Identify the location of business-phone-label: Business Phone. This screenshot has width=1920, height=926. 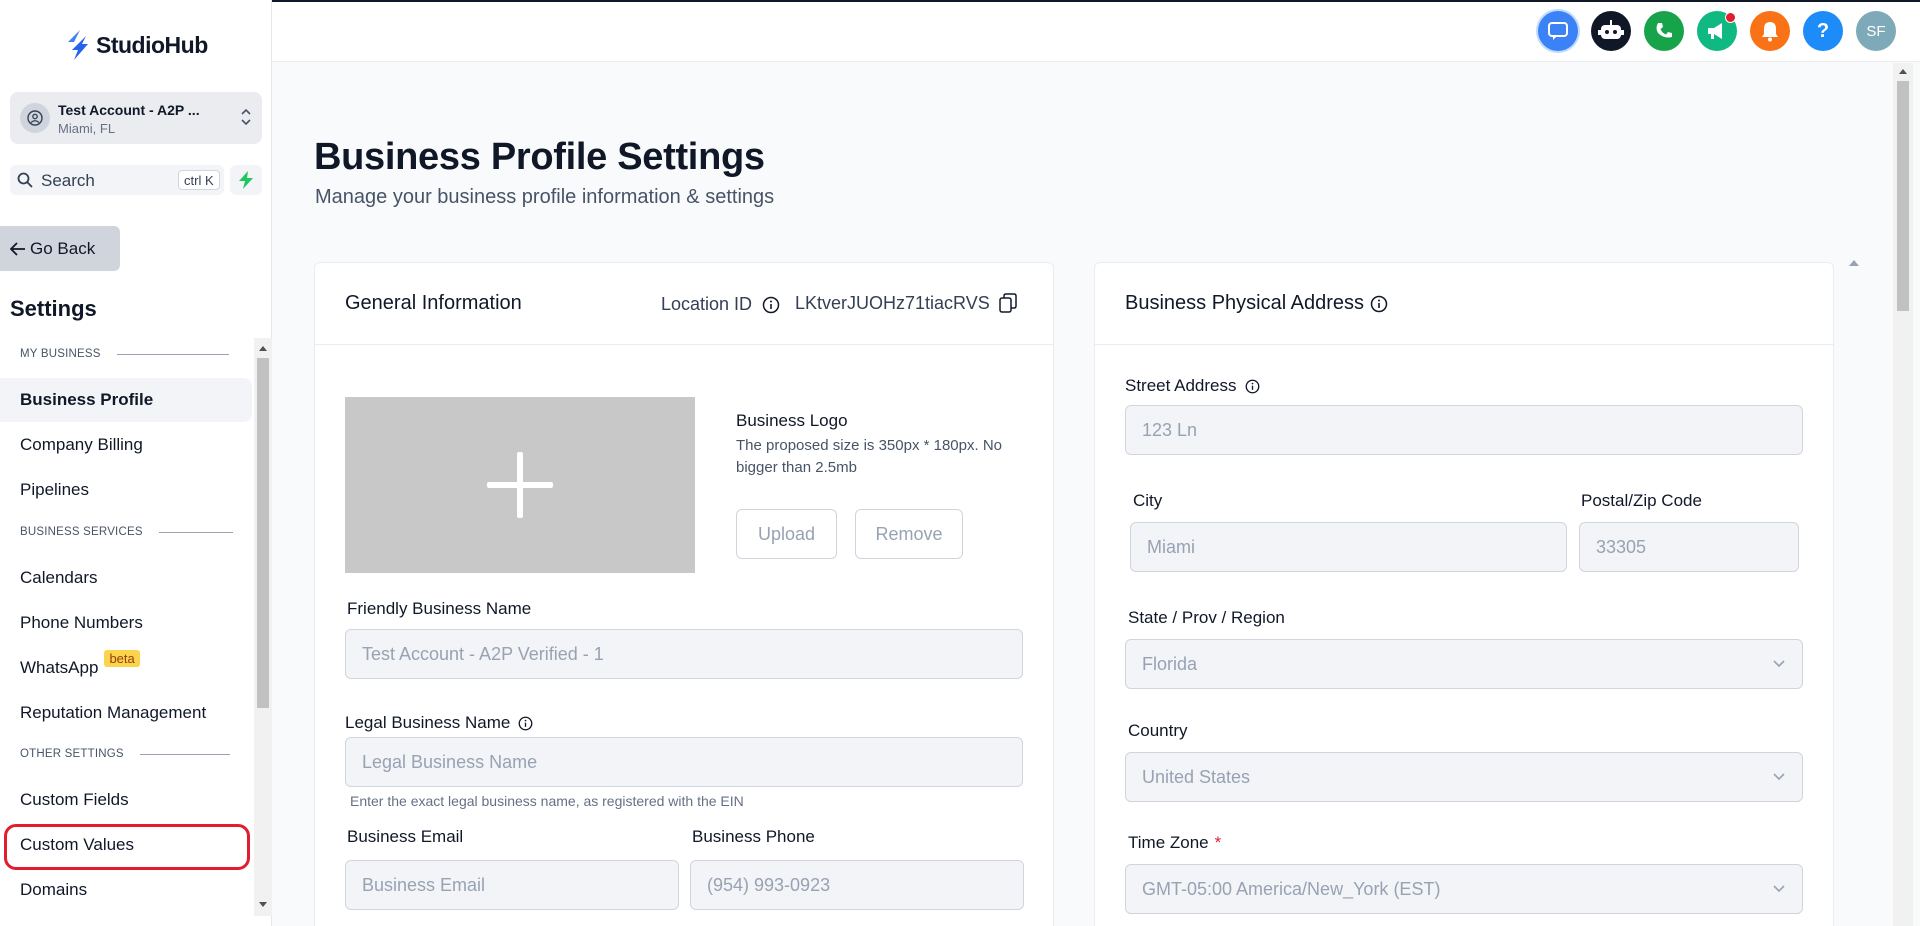
(753, 836).